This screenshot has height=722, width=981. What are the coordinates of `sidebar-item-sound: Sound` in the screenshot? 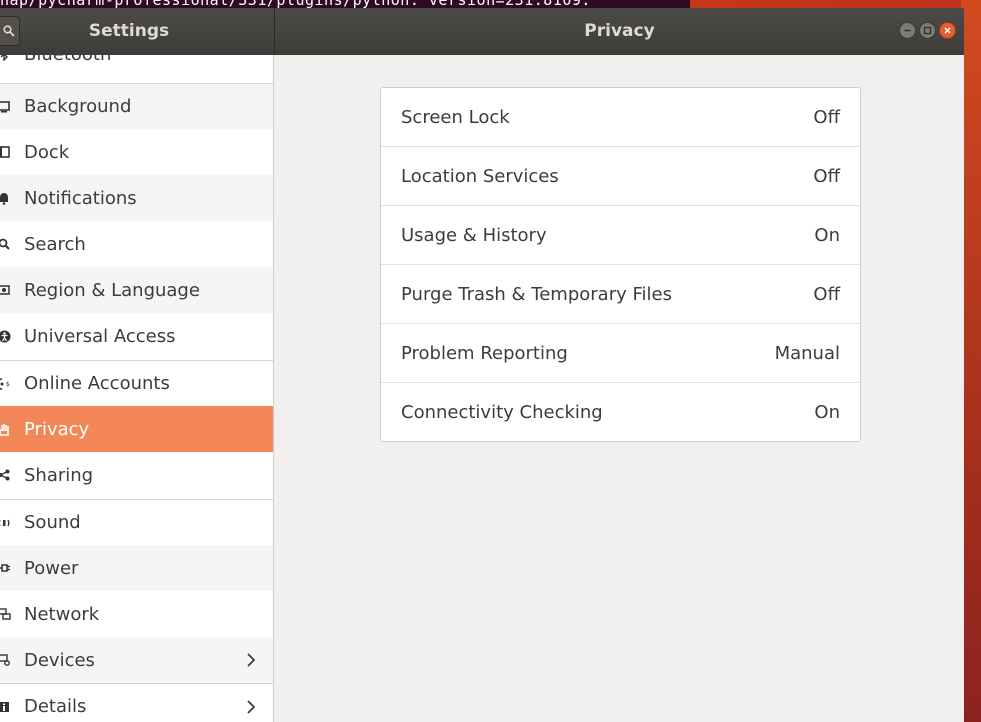 It's located at (136, 522).